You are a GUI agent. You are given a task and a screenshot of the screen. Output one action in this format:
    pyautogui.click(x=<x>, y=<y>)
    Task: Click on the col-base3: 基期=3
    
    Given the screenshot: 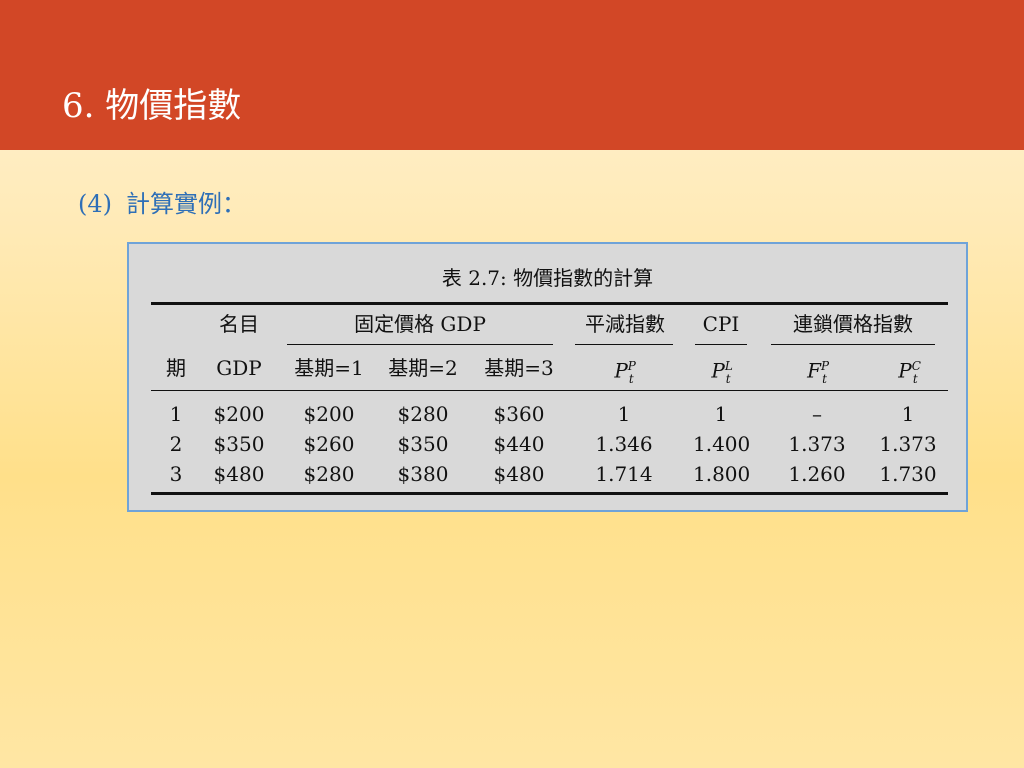 What is the action you would take?
    pyautogui.click(x=519, y=368)
    